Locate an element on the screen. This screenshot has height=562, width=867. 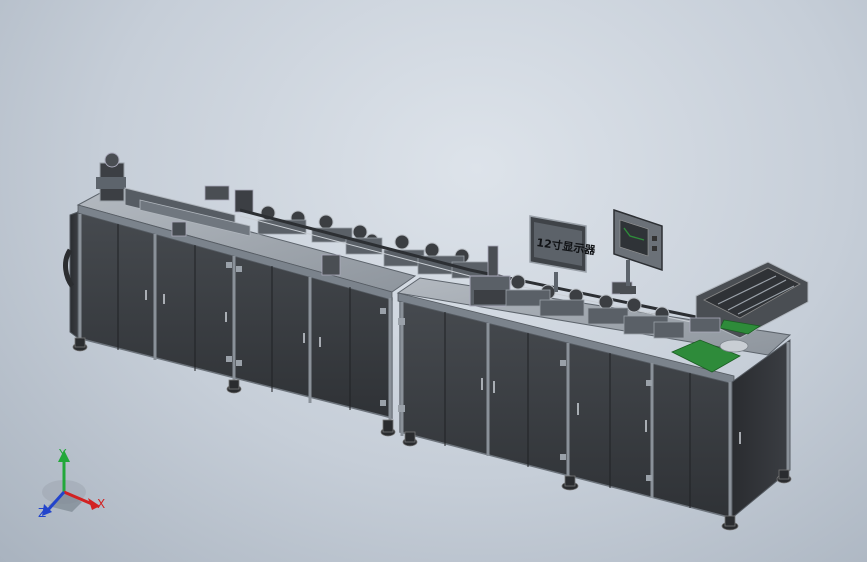
right-cabinet-end is located at coordinates (761, 429).